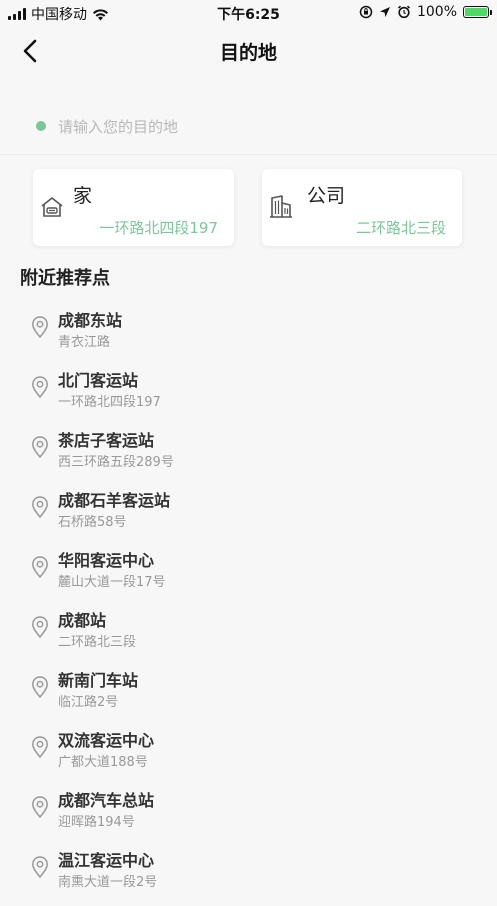 This screenshot has width=497, height=906. Describe the element at coordinates (106, 800) in the screenshot. I see `place-name: 成都汽车总站` at that location.